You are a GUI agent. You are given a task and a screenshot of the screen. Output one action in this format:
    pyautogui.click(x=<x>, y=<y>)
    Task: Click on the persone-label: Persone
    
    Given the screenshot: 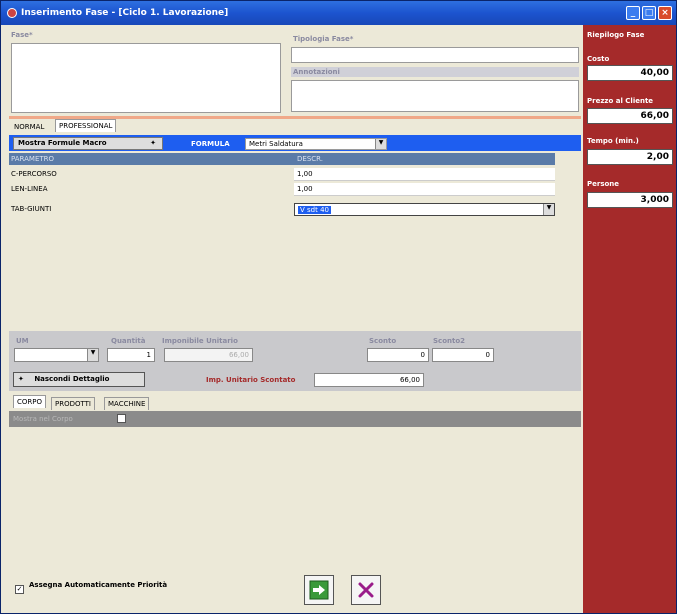 What is the action you would take?
    pyautogui.click(x=603, y=184)
    